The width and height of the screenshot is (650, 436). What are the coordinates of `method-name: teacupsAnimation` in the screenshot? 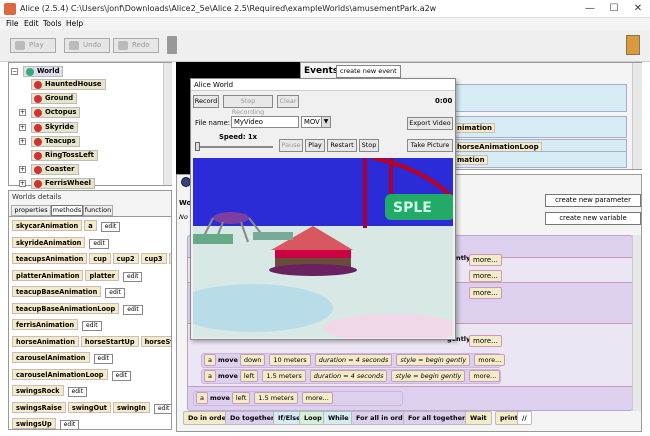 It's located at (50, 258).